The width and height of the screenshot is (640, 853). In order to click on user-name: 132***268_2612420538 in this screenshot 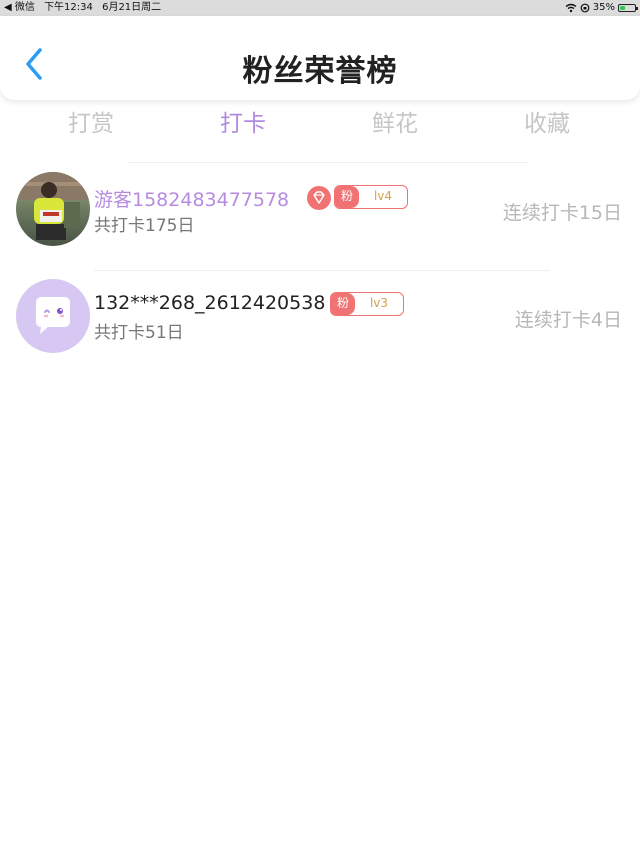, I will do `click(210, 303)`.